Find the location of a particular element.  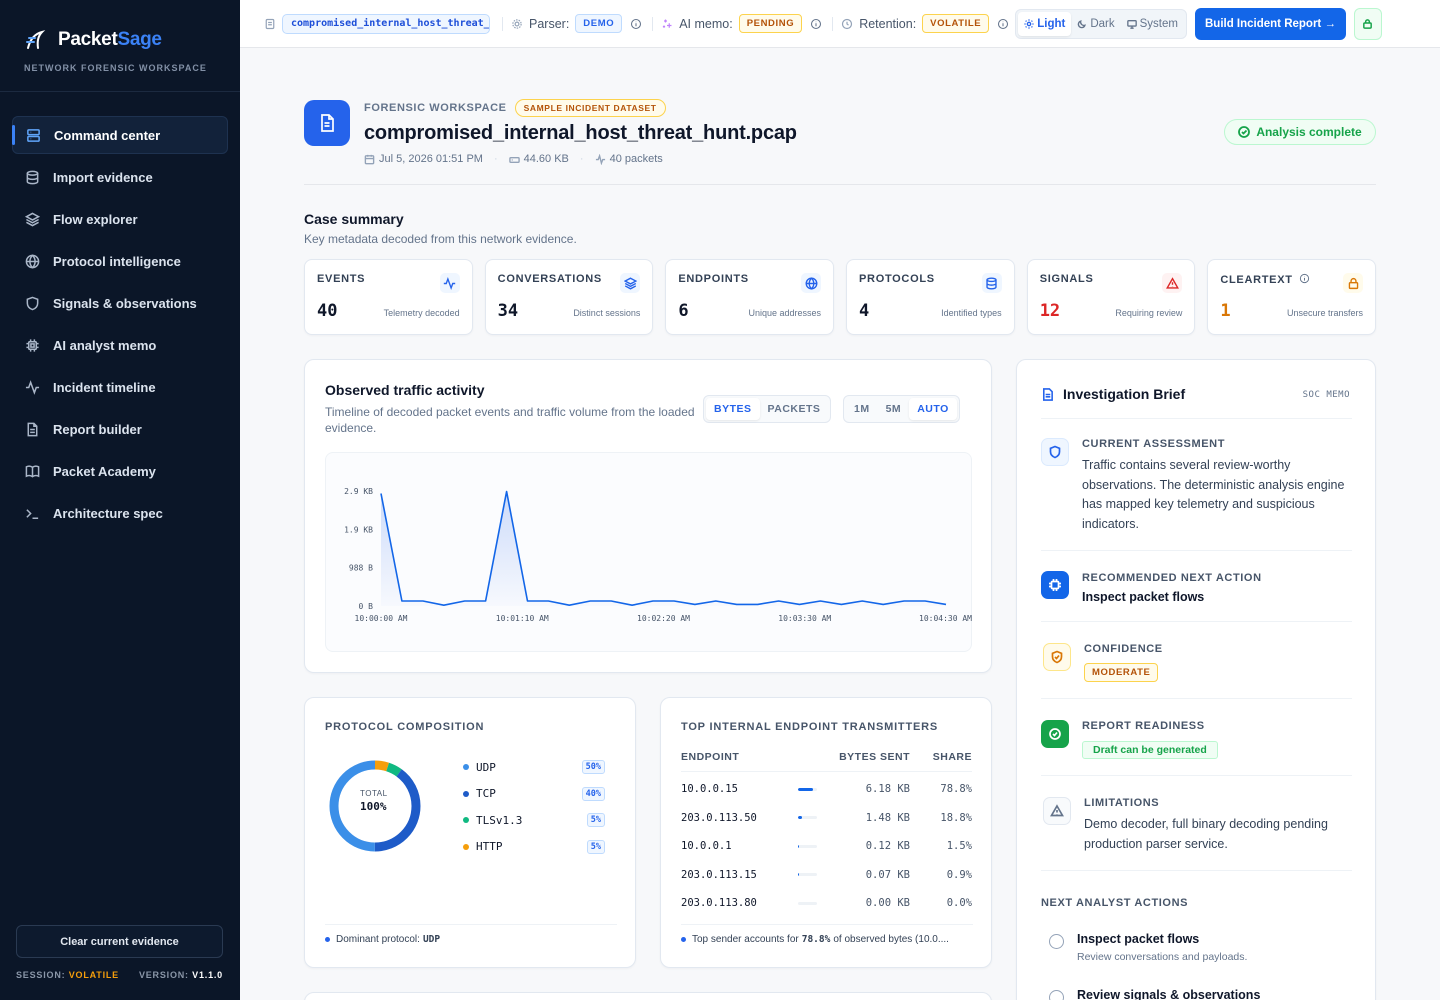

stat-card-protocols: PROTOCOLS 4 Identified types is located at coordinates (930, 297).